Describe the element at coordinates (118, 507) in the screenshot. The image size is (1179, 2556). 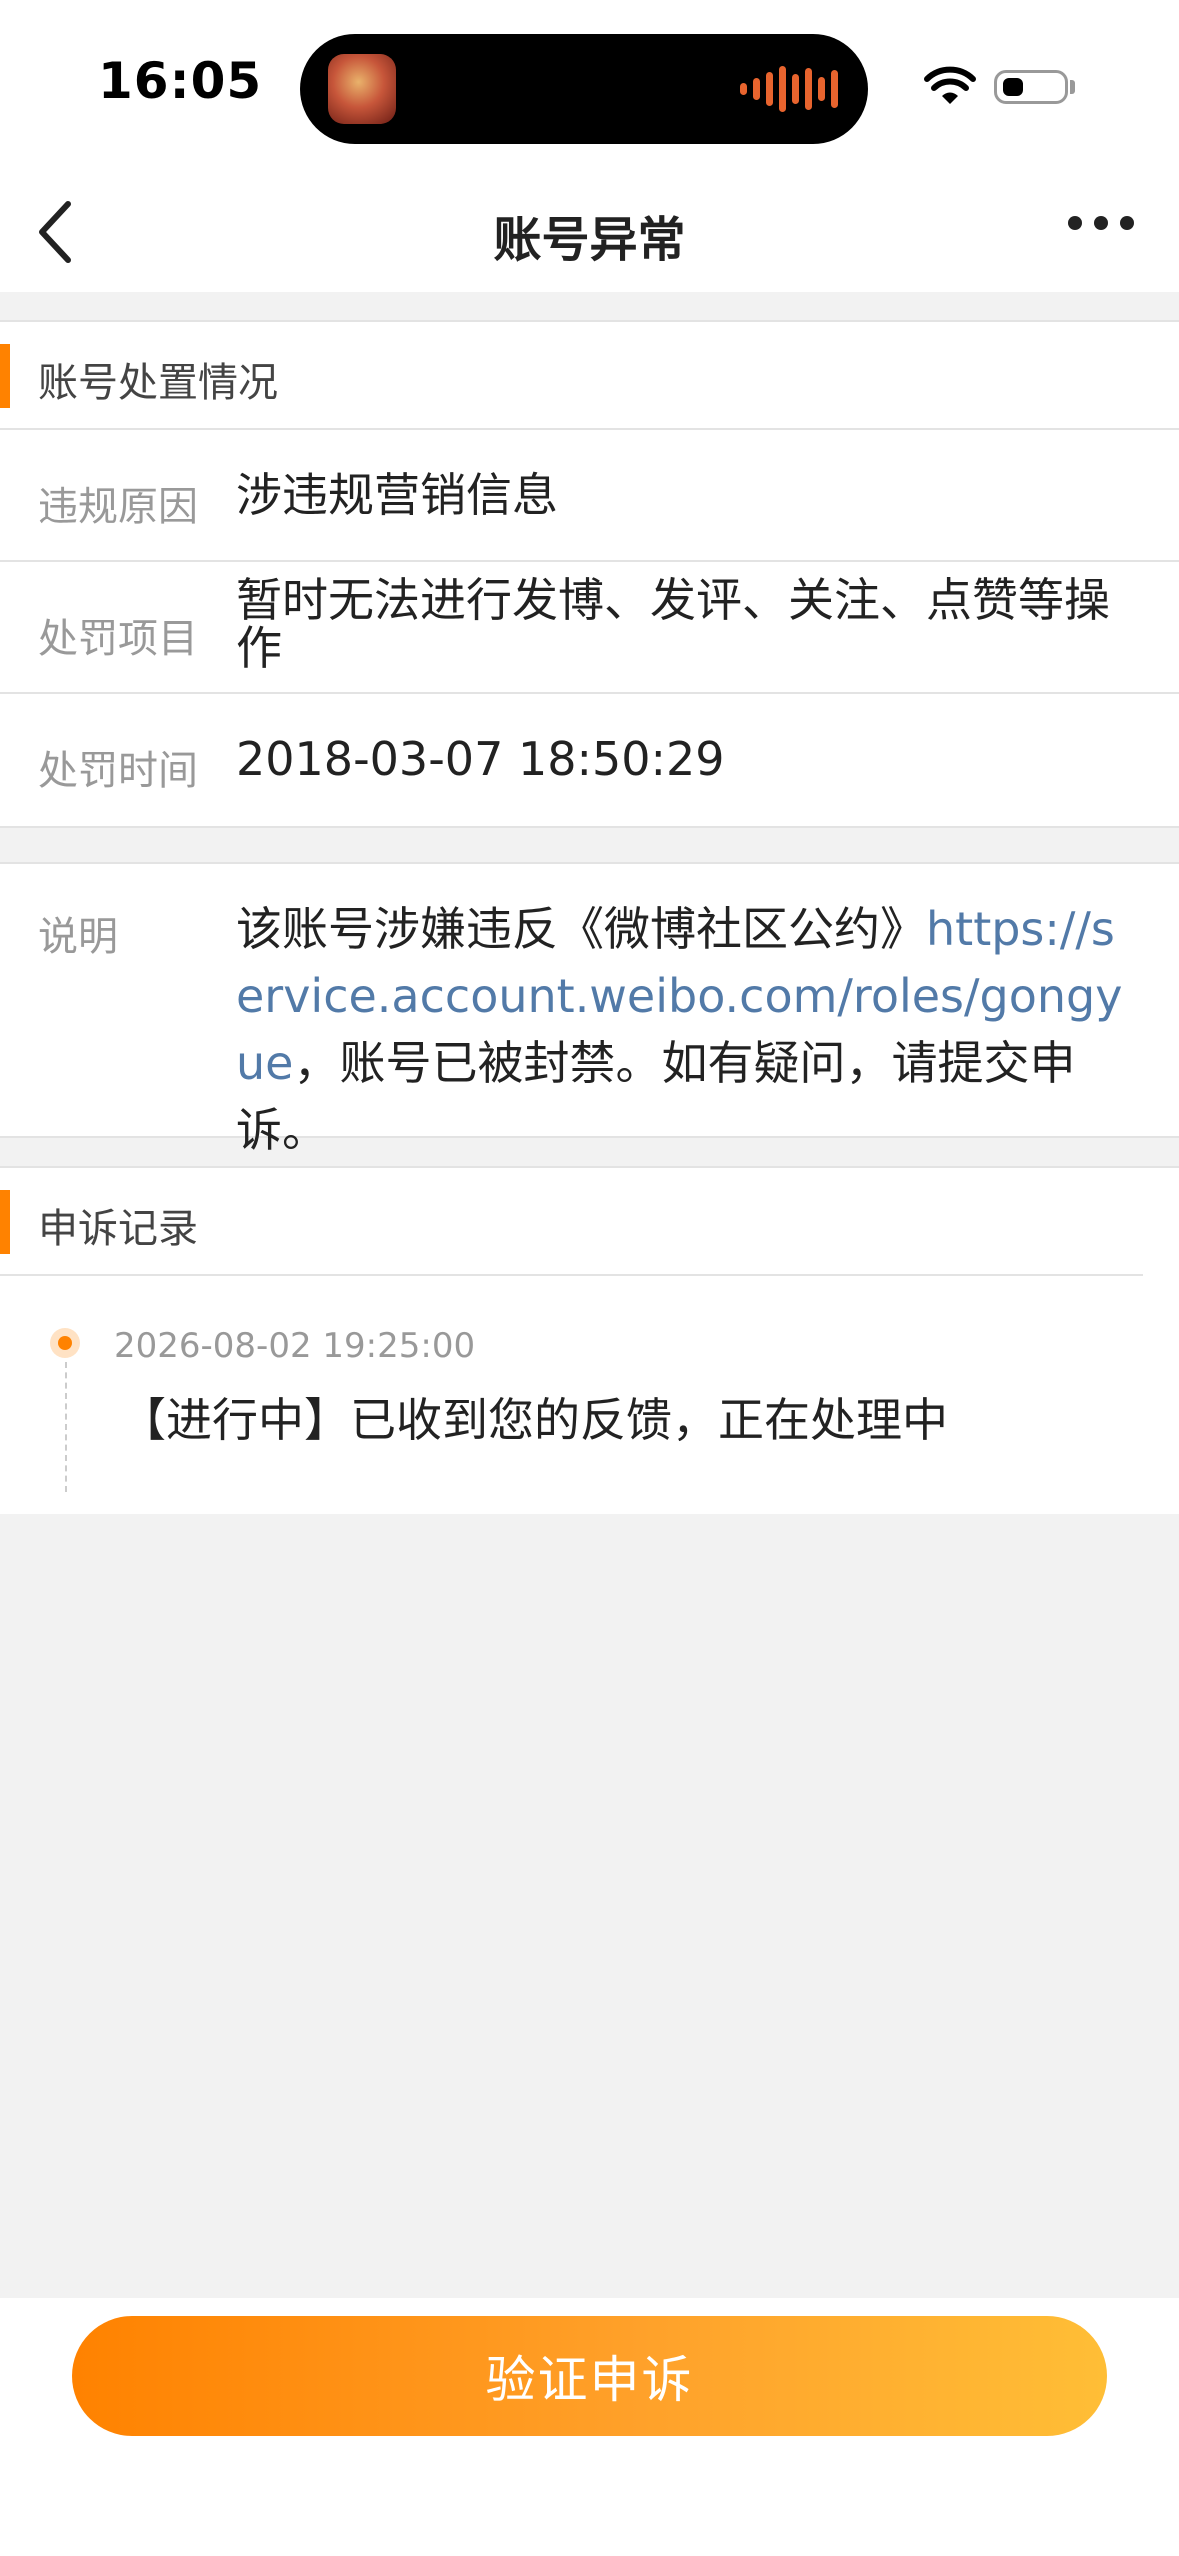
I see `row-label: 违规原因` at that location.